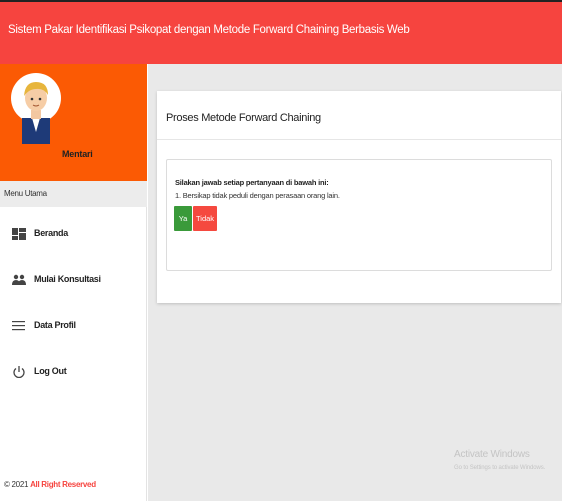  I want to click on footer-copyright: © 2021, so click(16, 484).